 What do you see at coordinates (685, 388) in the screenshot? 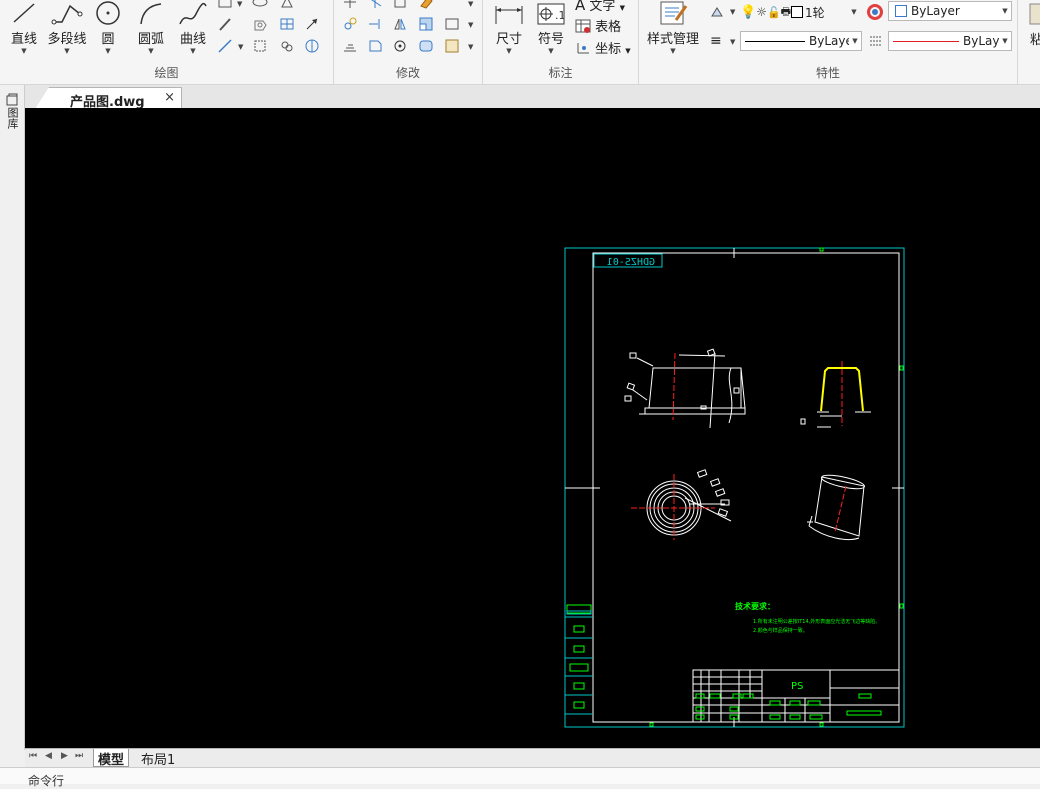
I see `front-section-view` at bounding box center [685, 388].